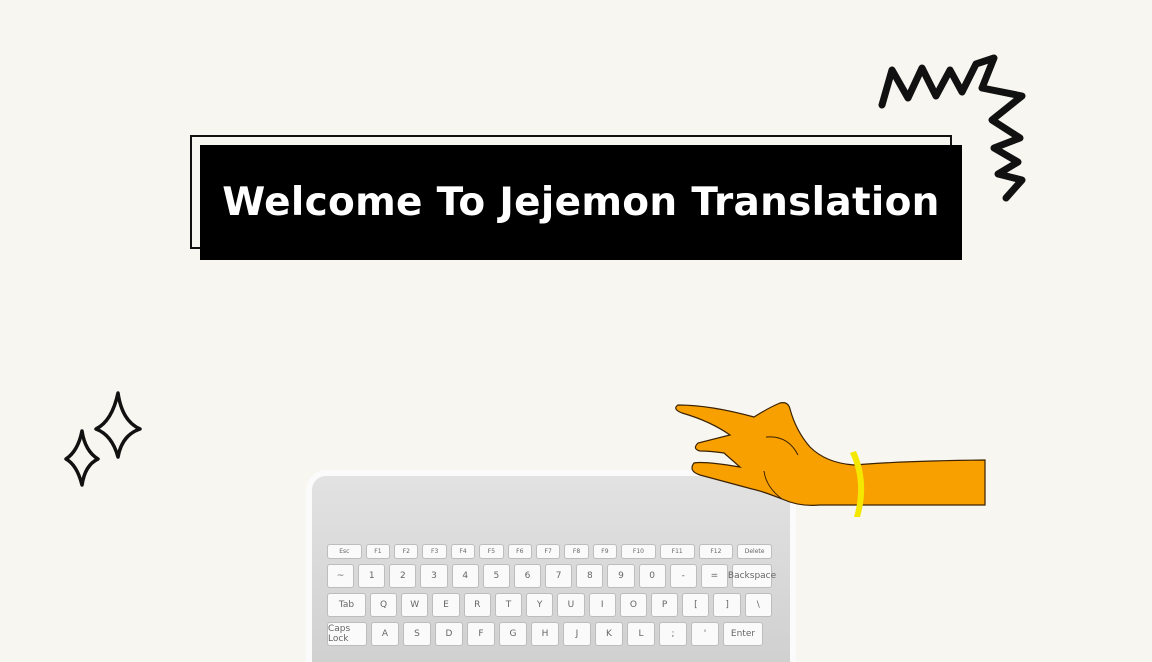  What do you see at coordinates (665, 605) in the screenshot?
I see `keyboard-key: P` at bounding box center [665, 605].